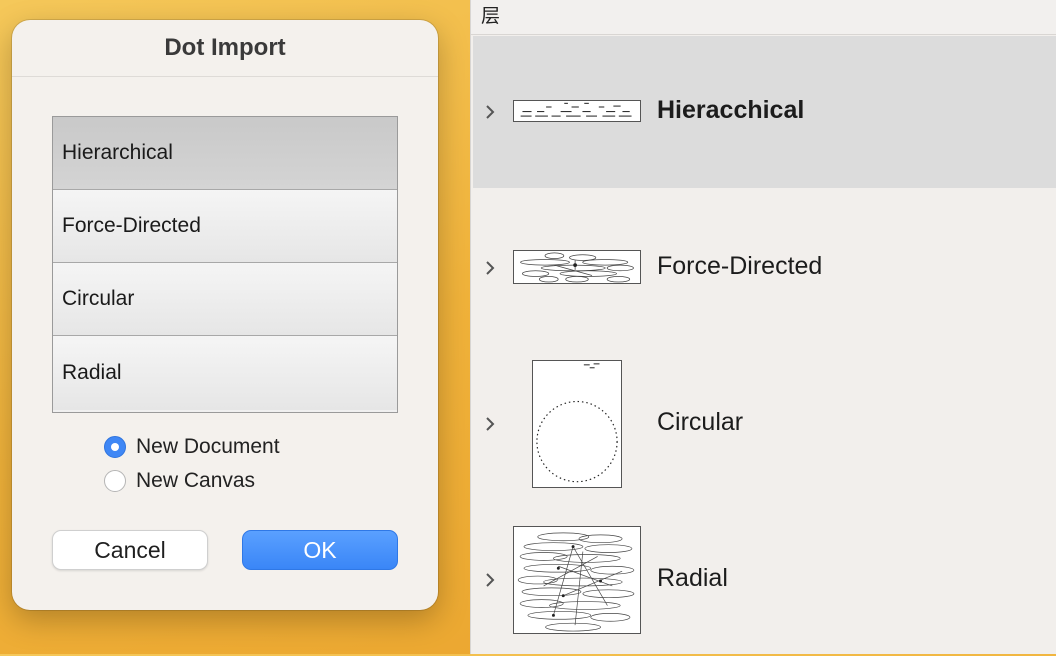 This screenshot has width=1056, height=656. I want to click on radio-new-document: New Document, so click(192, 447).